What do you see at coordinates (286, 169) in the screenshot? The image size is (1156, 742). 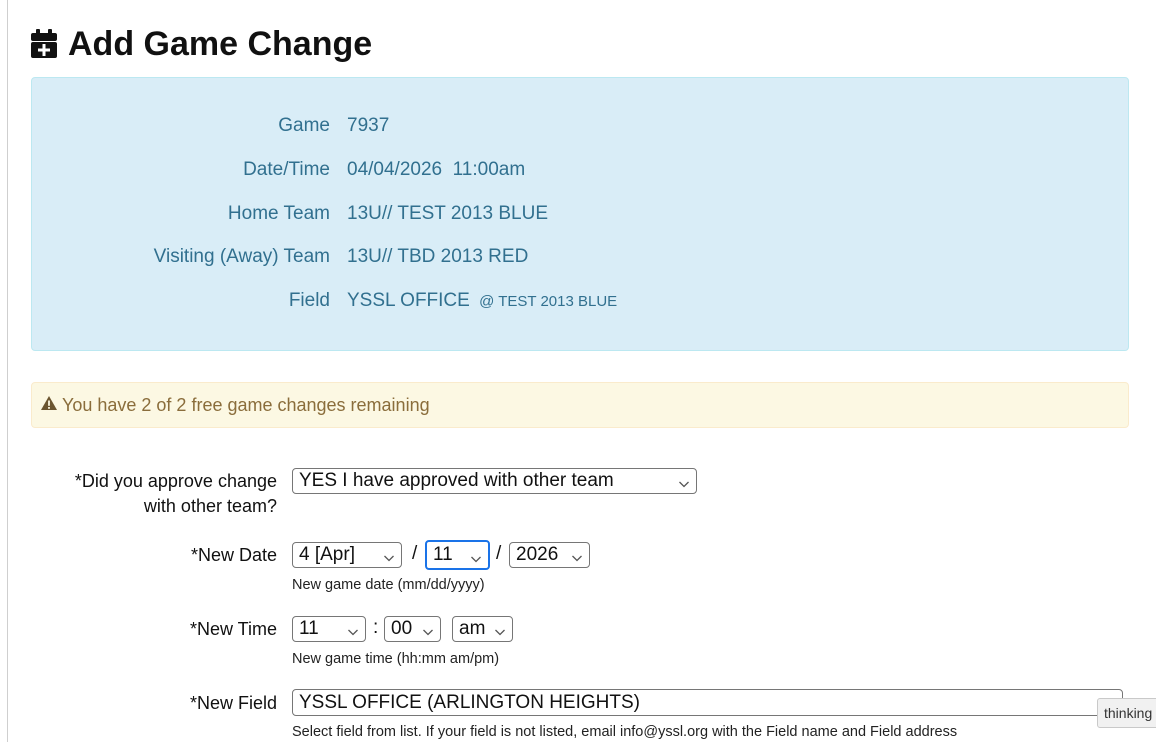 I see `datetime-label: Date/Time` at bounding box center [286, 169].